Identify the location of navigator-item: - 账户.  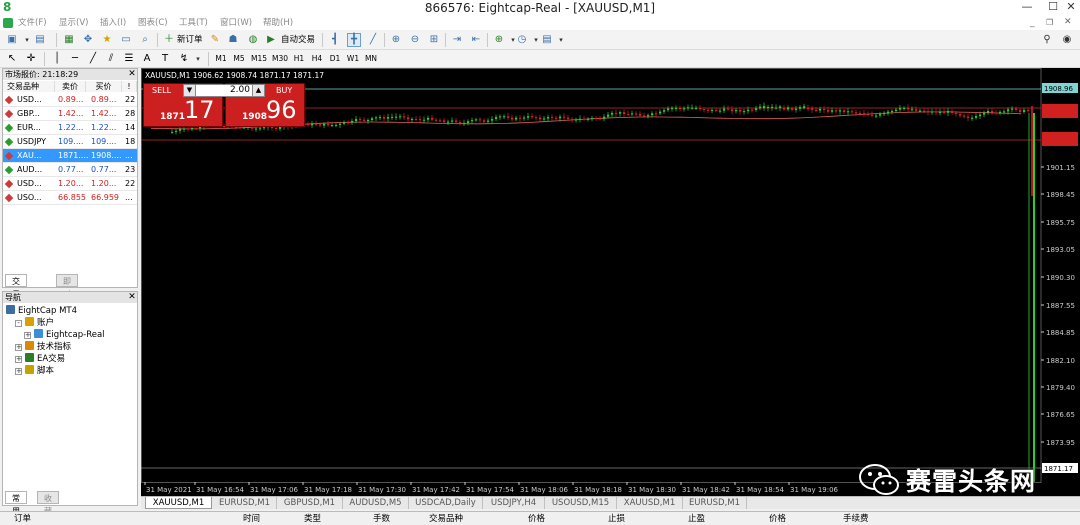
(71, 323).